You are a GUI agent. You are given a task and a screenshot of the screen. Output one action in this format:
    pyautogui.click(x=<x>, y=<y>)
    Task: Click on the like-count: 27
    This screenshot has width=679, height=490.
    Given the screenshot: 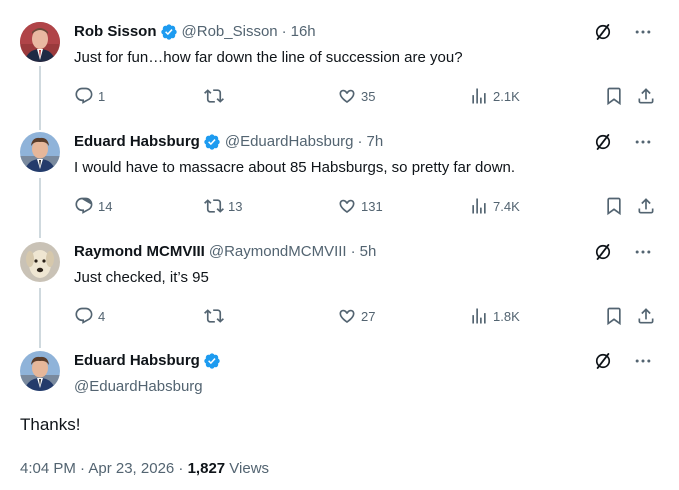 What is the action you would take?
    pyautogui.click(x=368, y=316)
    